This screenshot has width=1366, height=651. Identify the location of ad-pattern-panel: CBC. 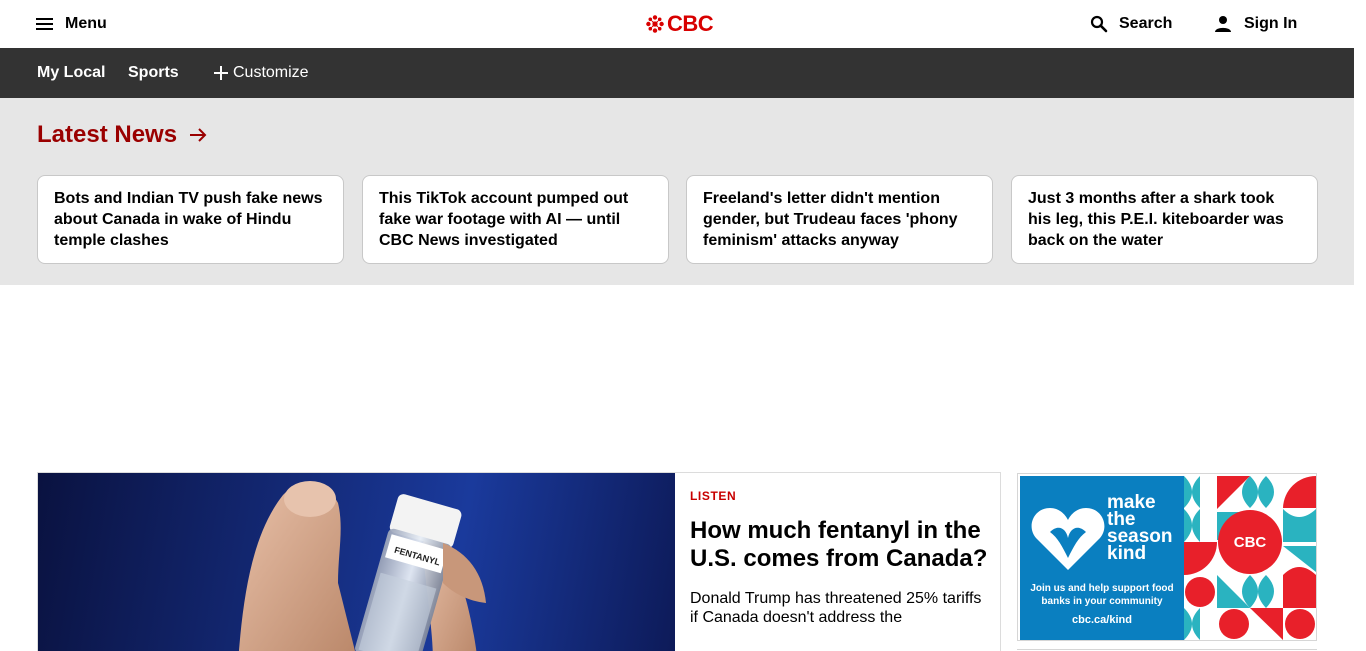
(1250, 558).